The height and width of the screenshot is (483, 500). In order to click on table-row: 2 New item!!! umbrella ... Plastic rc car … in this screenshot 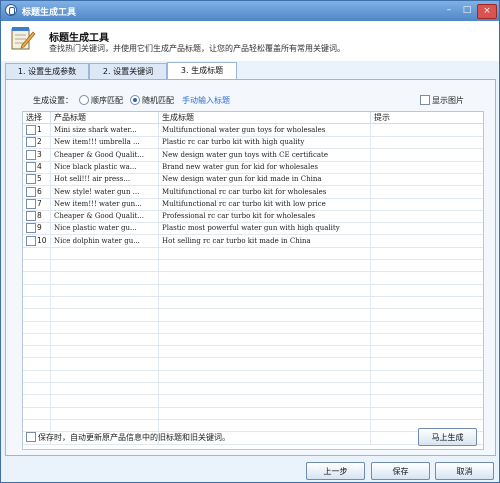, I will do `click(253, 143)`.